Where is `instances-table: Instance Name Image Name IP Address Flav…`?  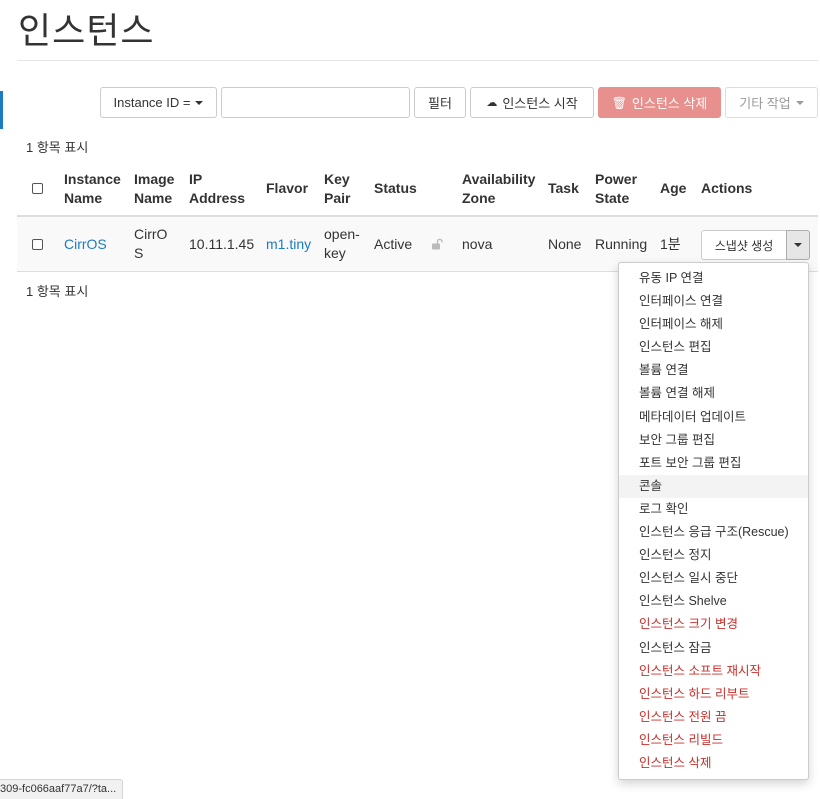 instances-table: Instance Name Image Name IP Address Flav… is located at coordinates (417, 217).